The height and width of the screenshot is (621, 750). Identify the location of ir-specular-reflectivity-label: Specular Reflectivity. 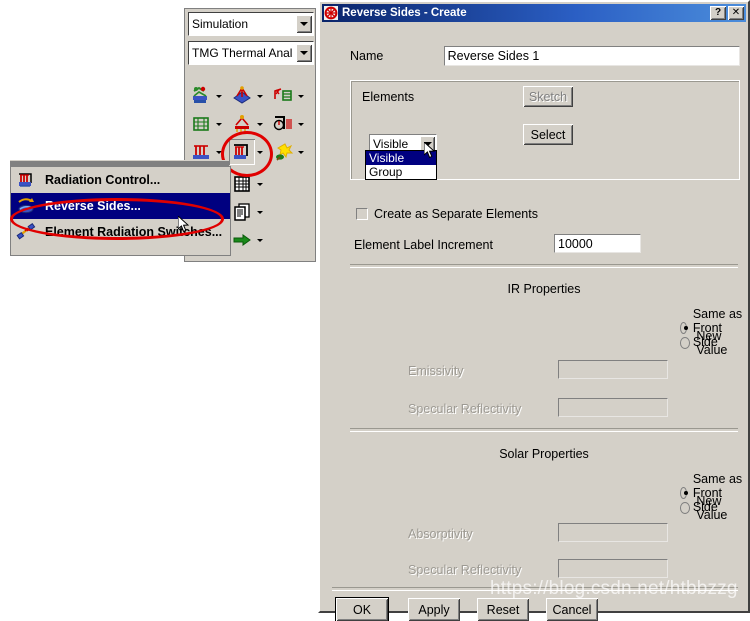
(465, 409).